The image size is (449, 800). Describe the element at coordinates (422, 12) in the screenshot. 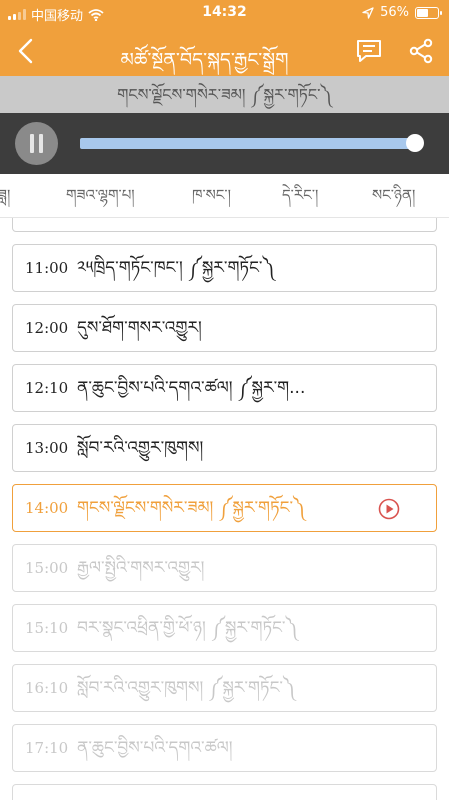

I see `battery-level` at that location.